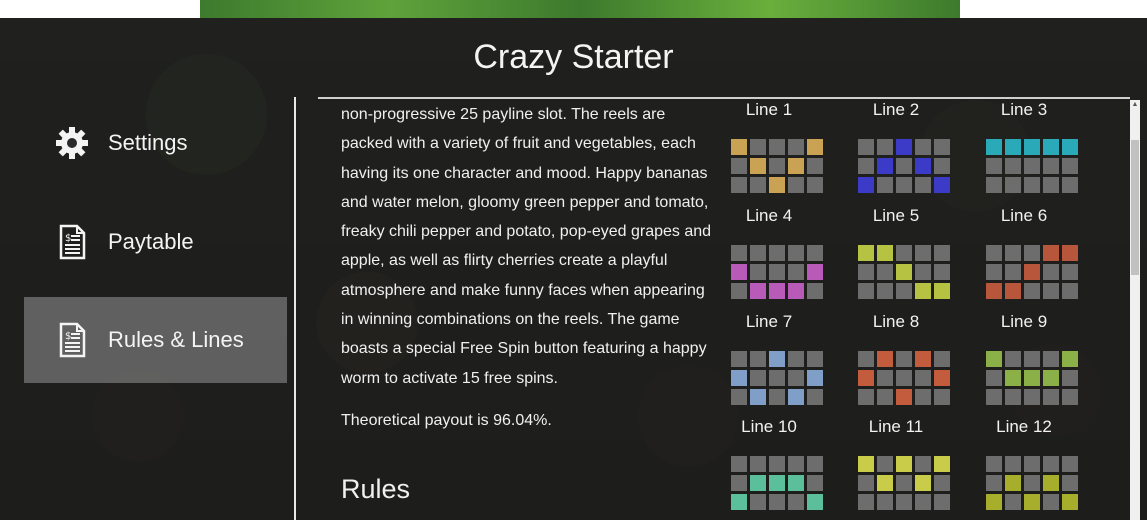 This screenshot has width=1147, height=520. Describe the element at coordinates (896, 109) in the screenshot. I see `payline-label: Line 2` at that location.